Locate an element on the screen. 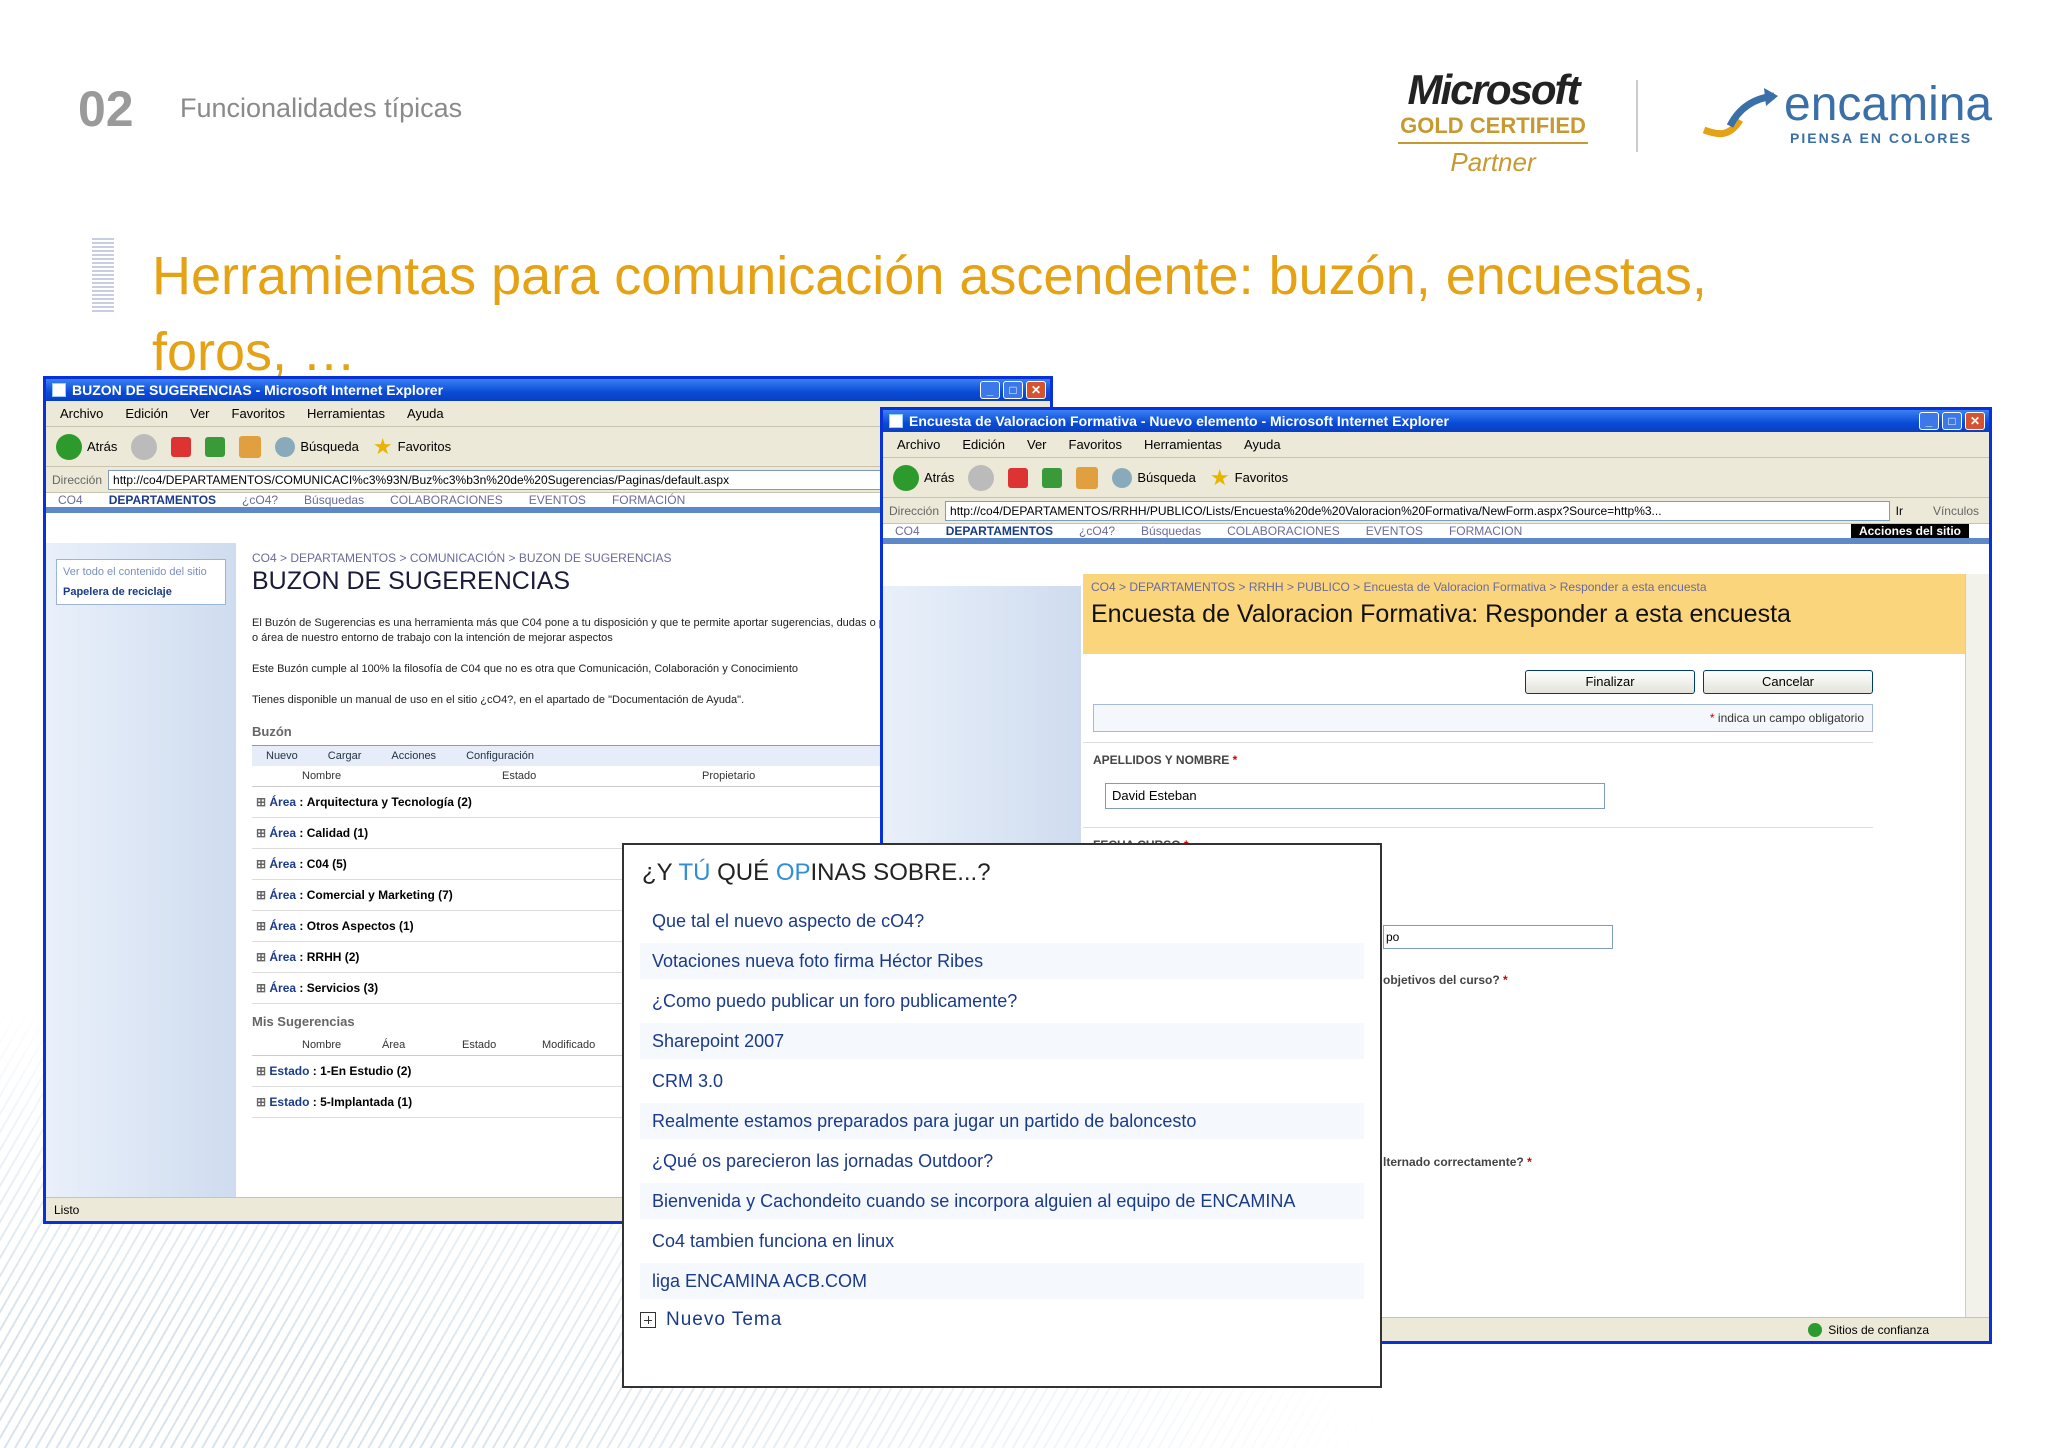 The height and width of the screenshot is (1448, 2048). column-header: Área is located at coordinates (422, 1045).